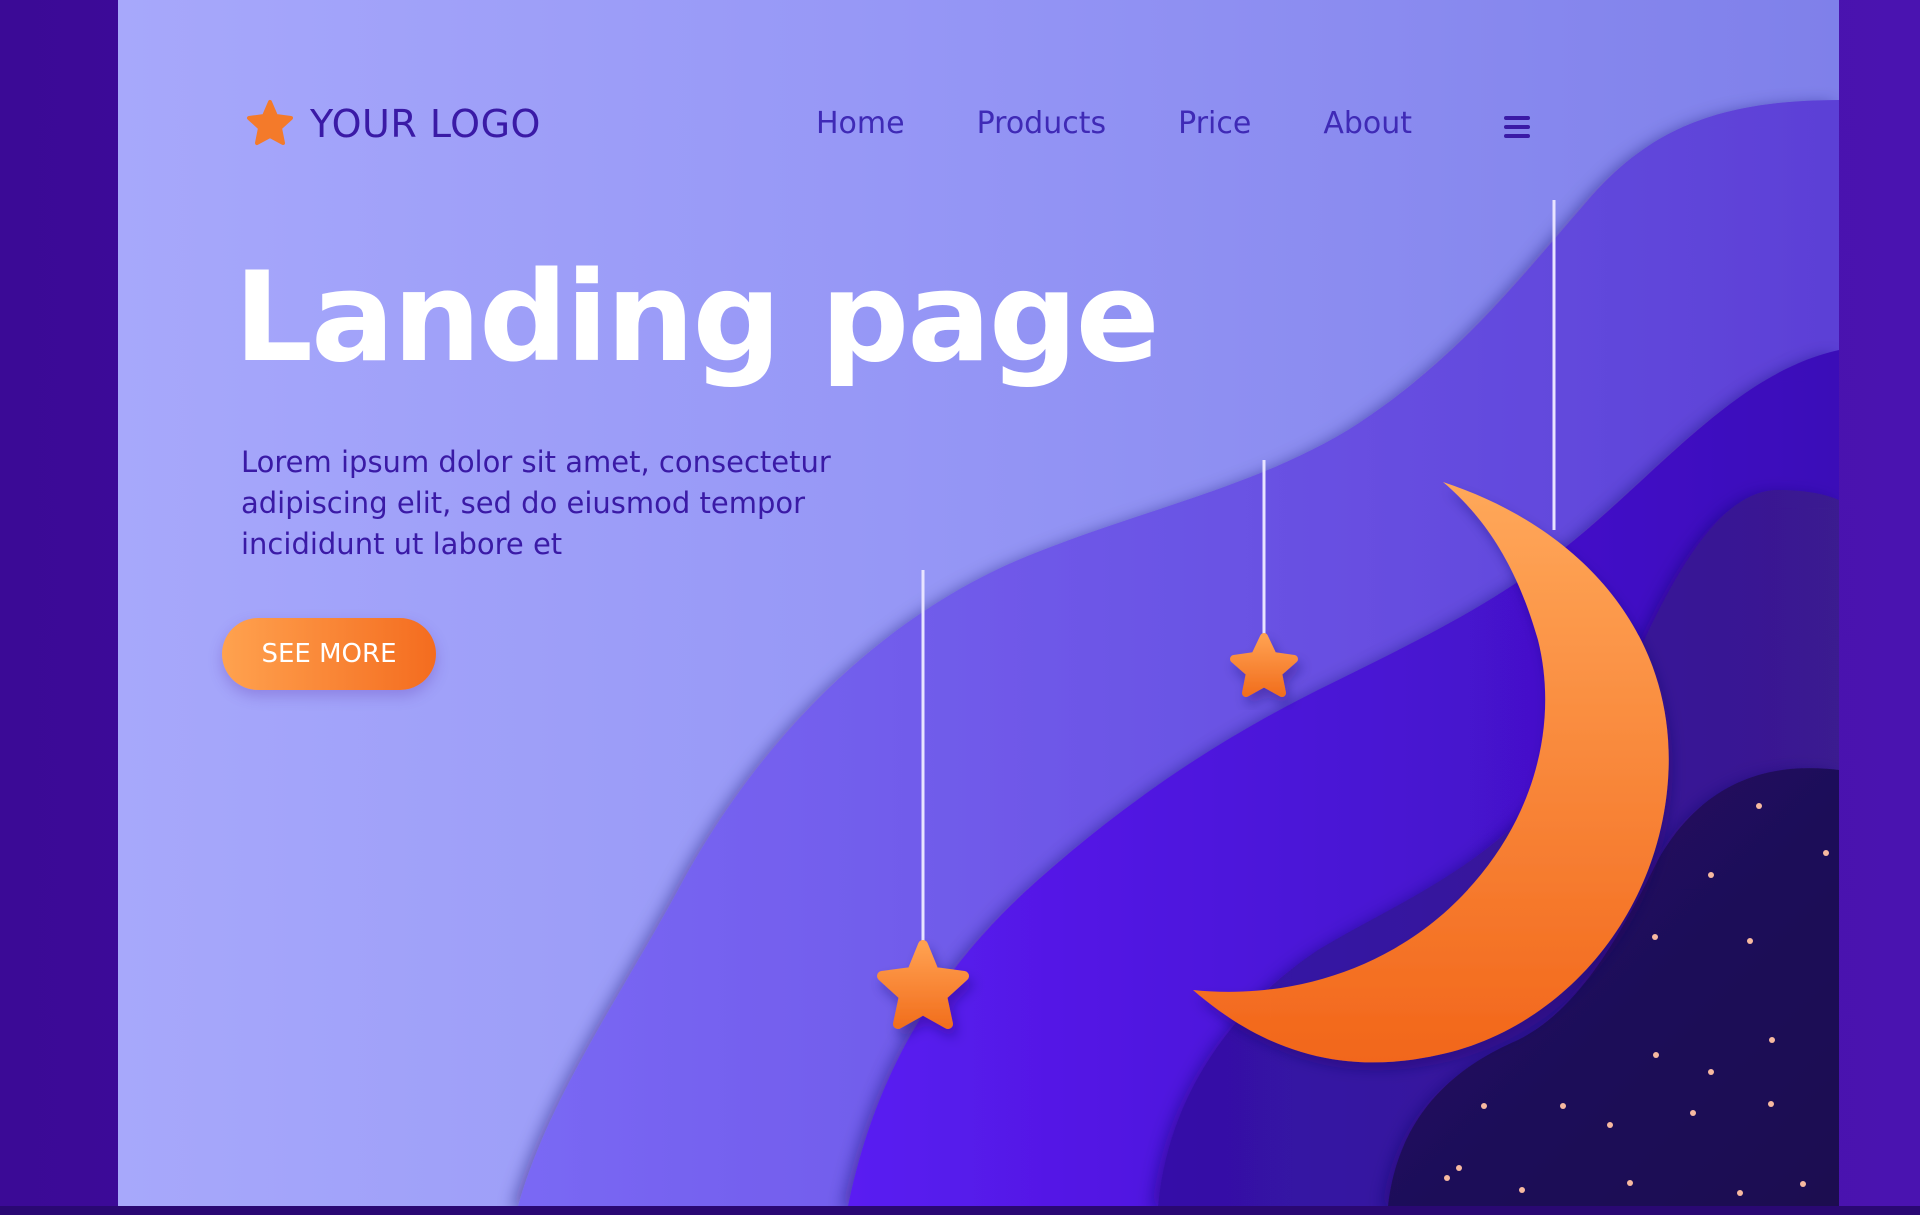 The image size is (1920, 1215). Describe the element at coordinates (697, 318) in the screenshot. I see `hero-title: Landing page` at that location.